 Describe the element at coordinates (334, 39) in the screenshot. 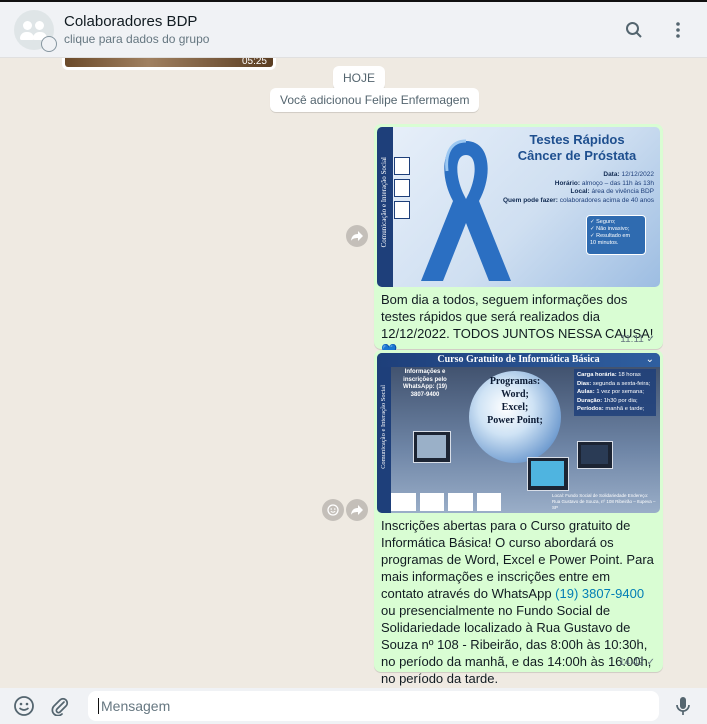

I see `group-subtitle: clique para dados do grupo` at that location.